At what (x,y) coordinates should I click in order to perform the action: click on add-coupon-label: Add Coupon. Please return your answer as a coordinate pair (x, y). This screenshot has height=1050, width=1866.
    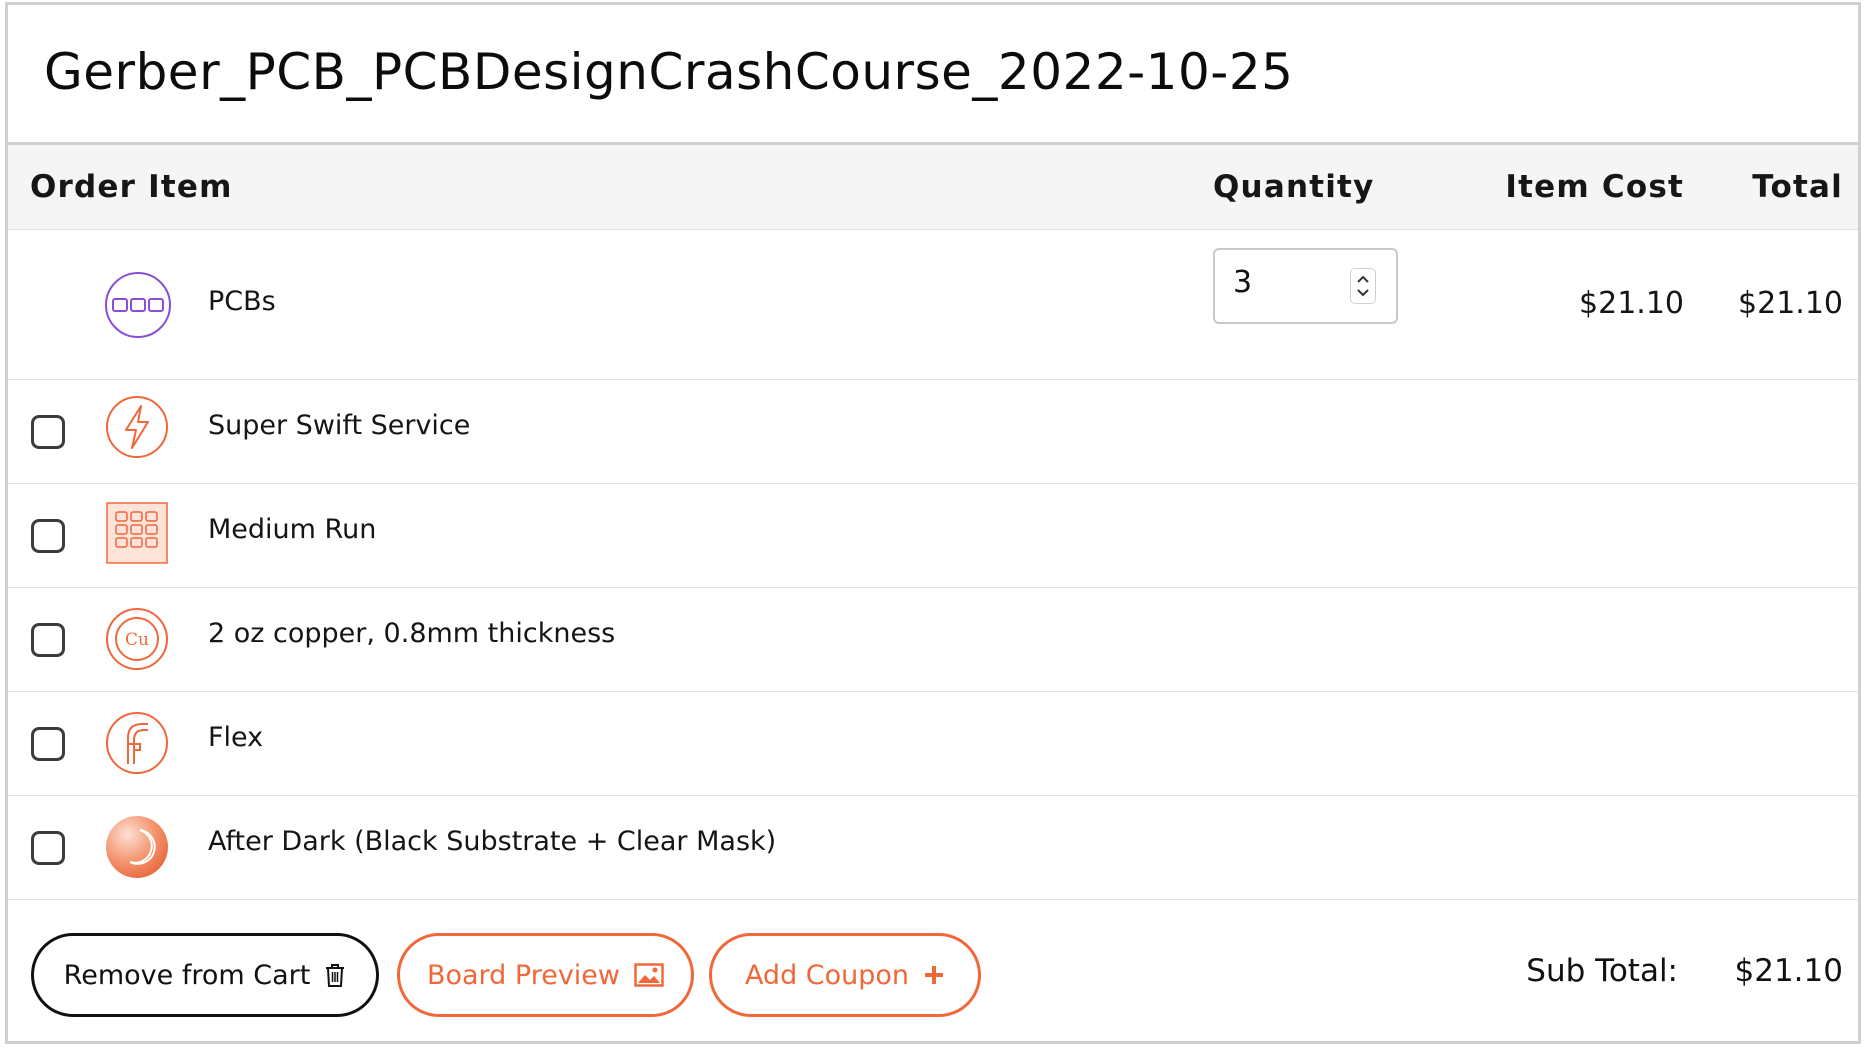
    Looking at the image, I should click on (827, 975).